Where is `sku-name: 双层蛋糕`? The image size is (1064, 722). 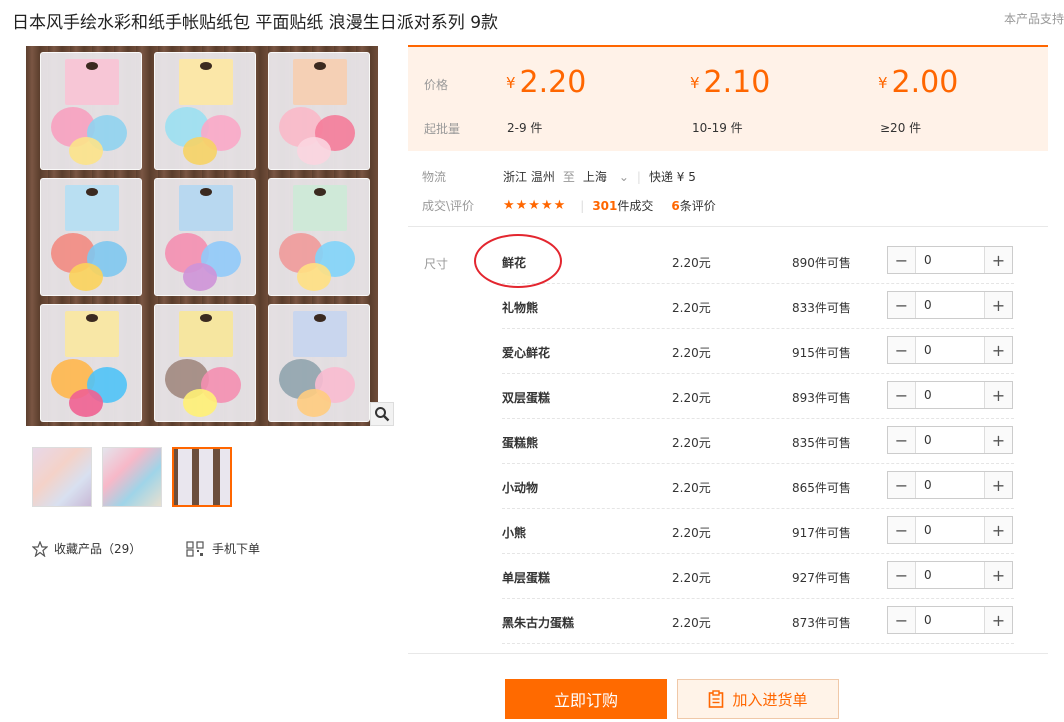 sku-name: 双层蛋糕 is located at coordinates (526, 397).